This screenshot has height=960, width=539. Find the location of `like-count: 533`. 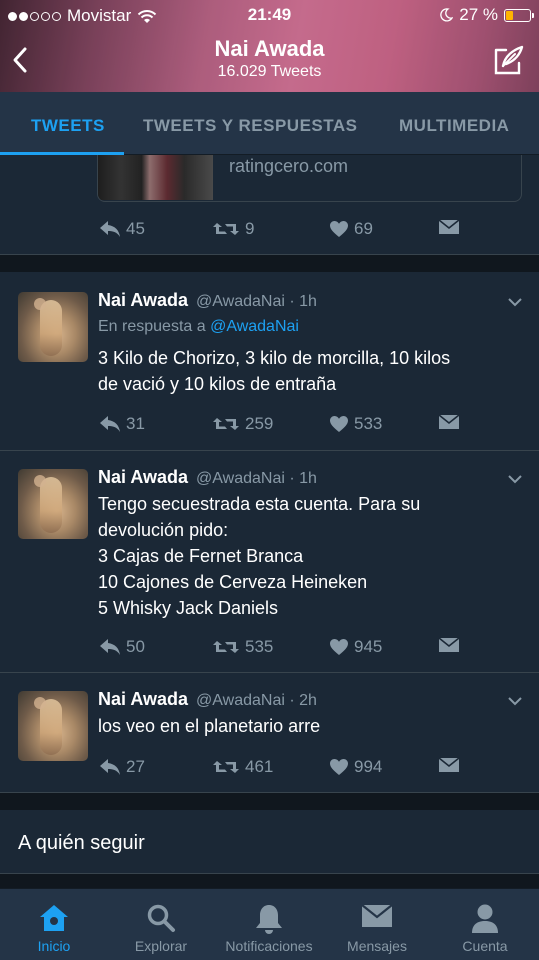

like-count: 533 is located at coordinates (368, 423).